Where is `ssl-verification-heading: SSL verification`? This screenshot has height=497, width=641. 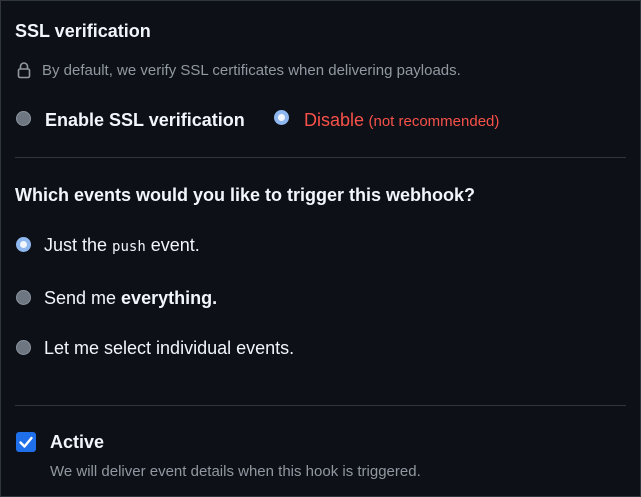 ssl-verification-heading: SSL verification is located at coordinates (83, 31).